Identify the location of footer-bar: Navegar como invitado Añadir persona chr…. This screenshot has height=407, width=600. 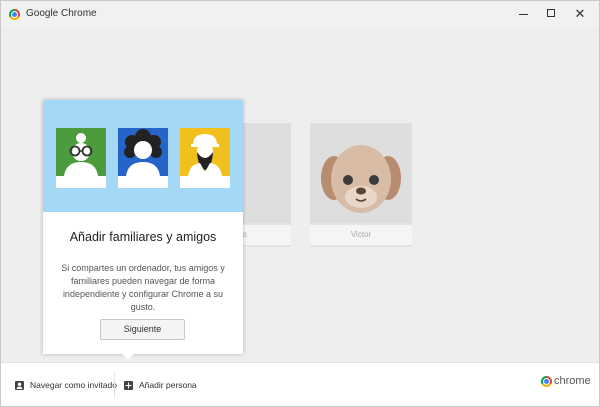
(300, 384).